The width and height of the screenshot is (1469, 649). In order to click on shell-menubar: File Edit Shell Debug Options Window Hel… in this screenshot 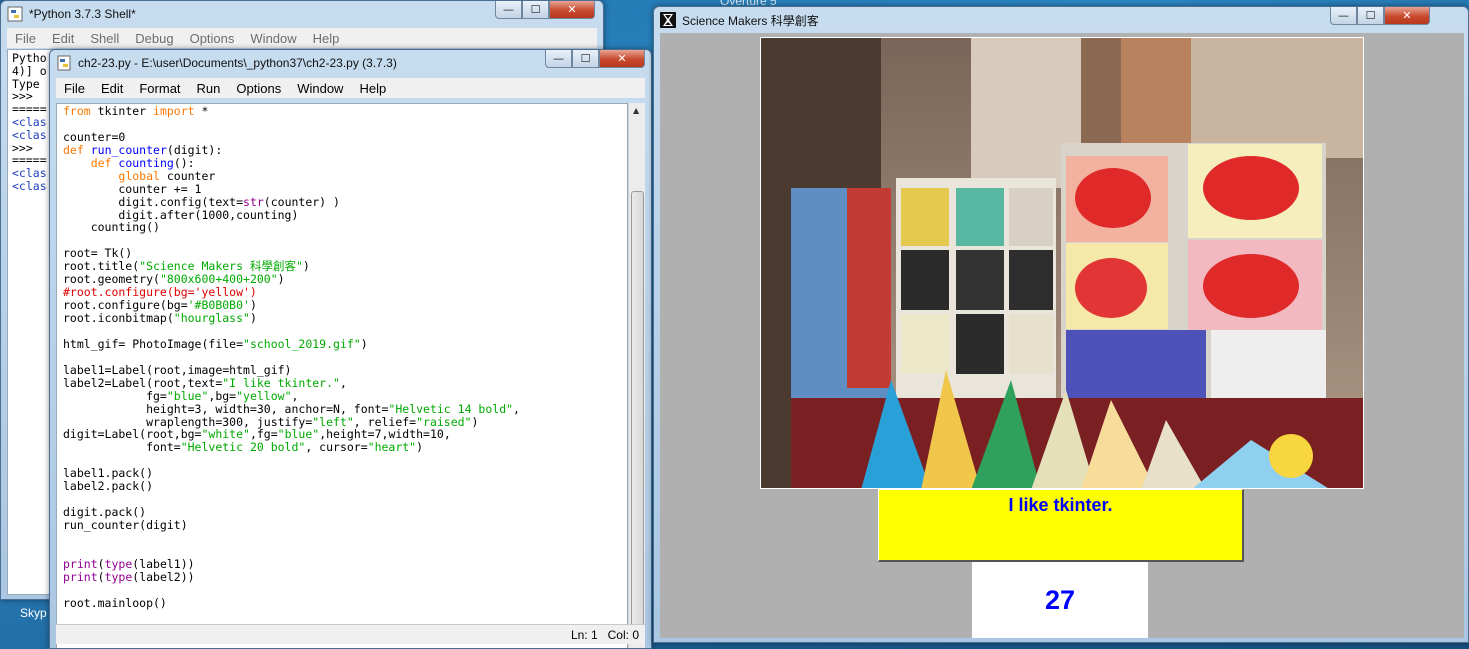, I will do `click(302, 38)`.